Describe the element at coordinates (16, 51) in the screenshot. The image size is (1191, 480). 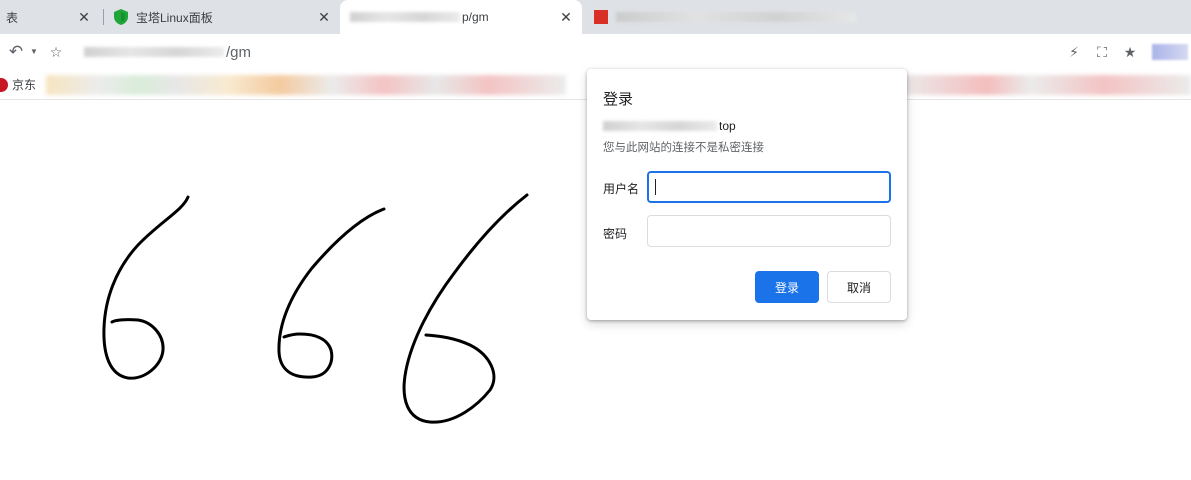
I see `back-icon: ↶` at that location.